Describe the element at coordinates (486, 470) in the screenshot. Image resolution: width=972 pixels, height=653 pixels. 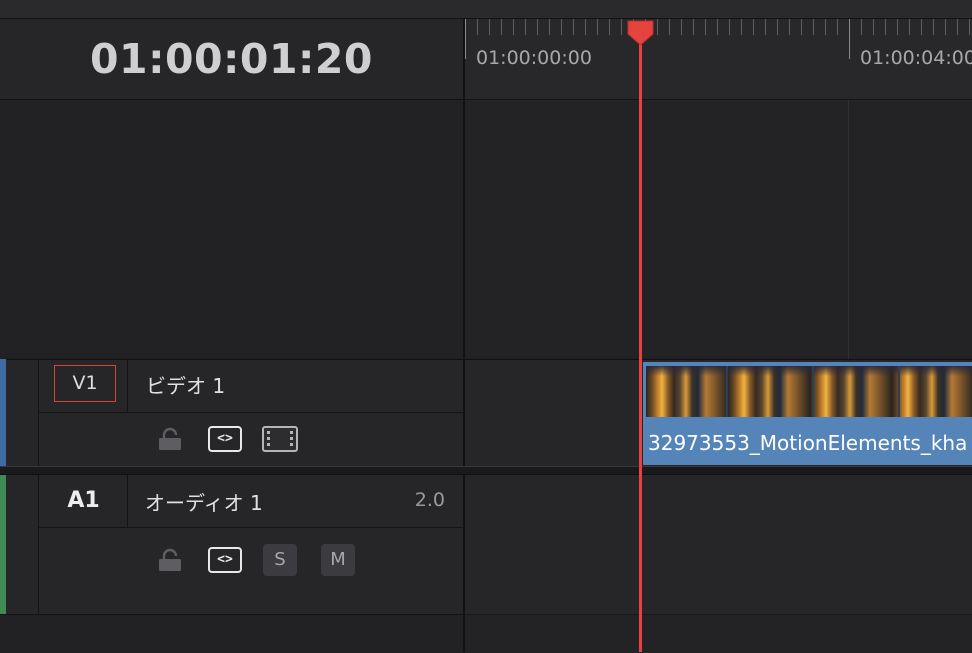
I see `video-audio-separator` at that location.